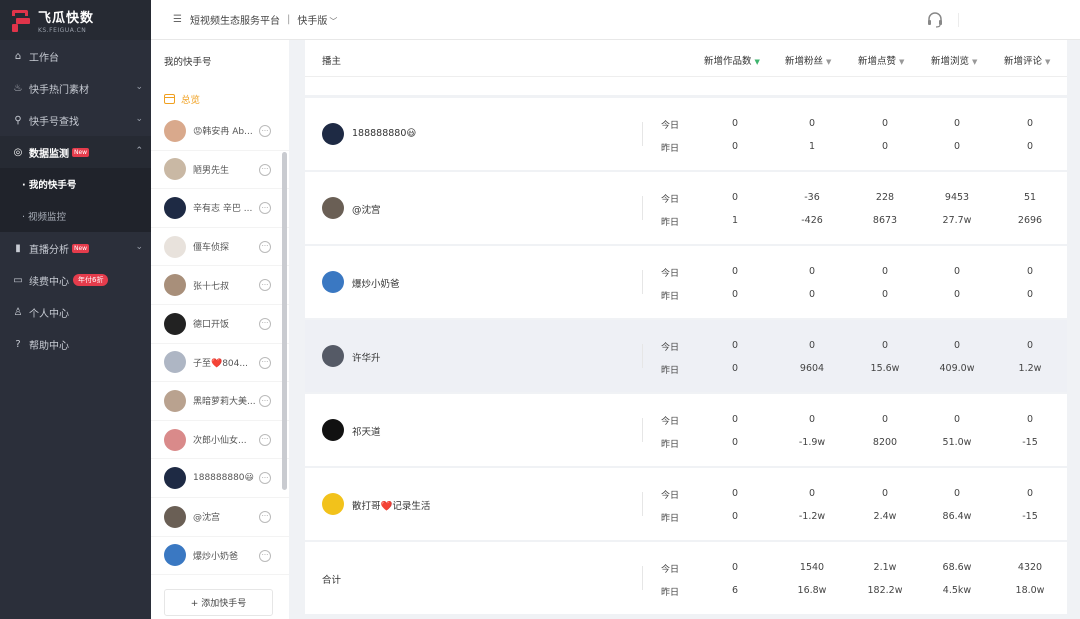  Describe the element at coordinates (49, 314) in the screenshot. I see `nav-item-label: 个人中心` at that location.